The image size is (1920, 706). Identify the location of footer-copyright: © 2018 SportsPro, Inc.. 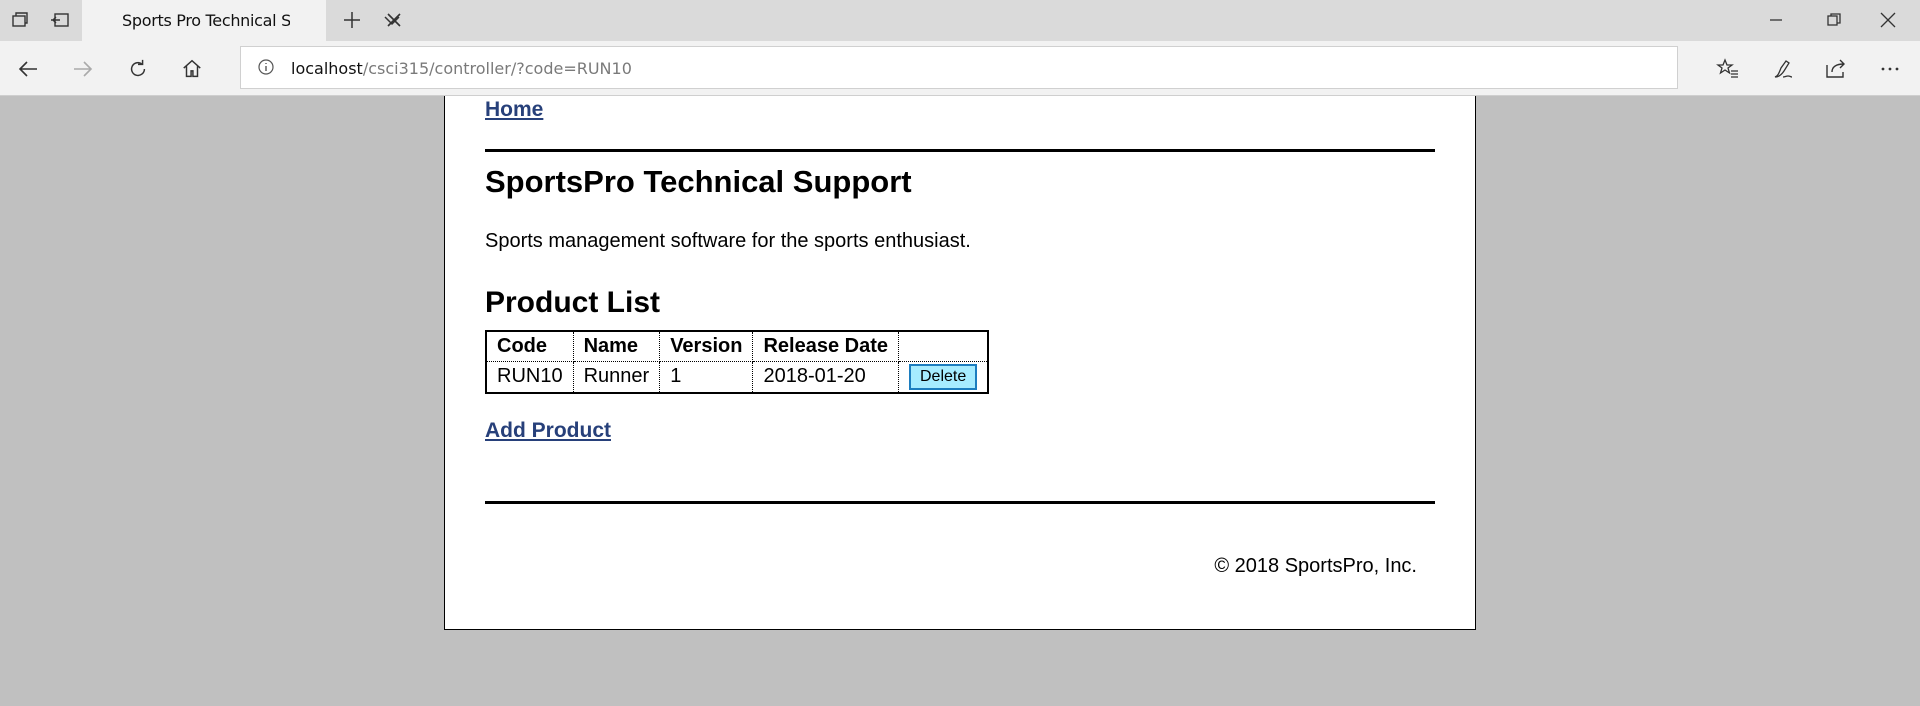
(1315, 566).